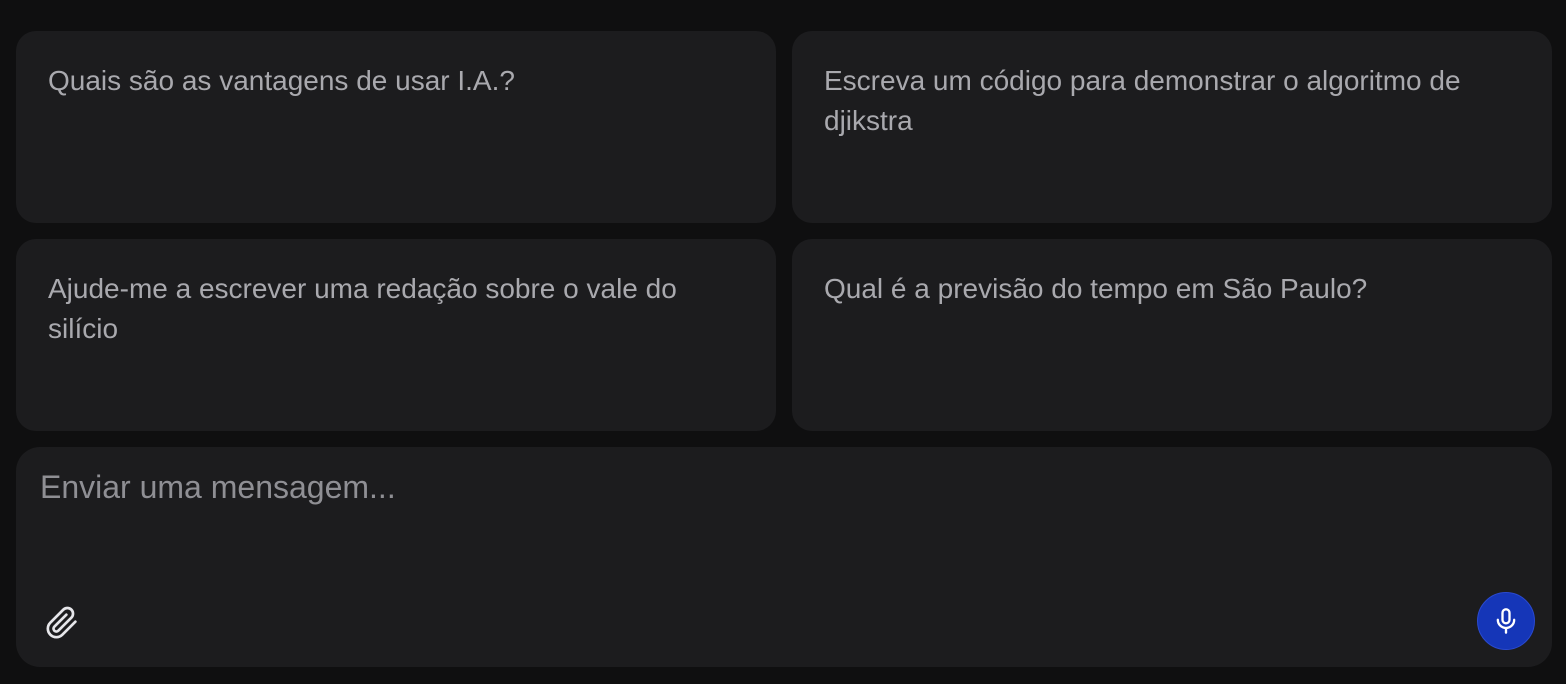 This screenshot has width=1566, height=684. I want to click on suggestion-card-4: Qual é a previsão do tempo em São Paulo?, so click(1172, 335).